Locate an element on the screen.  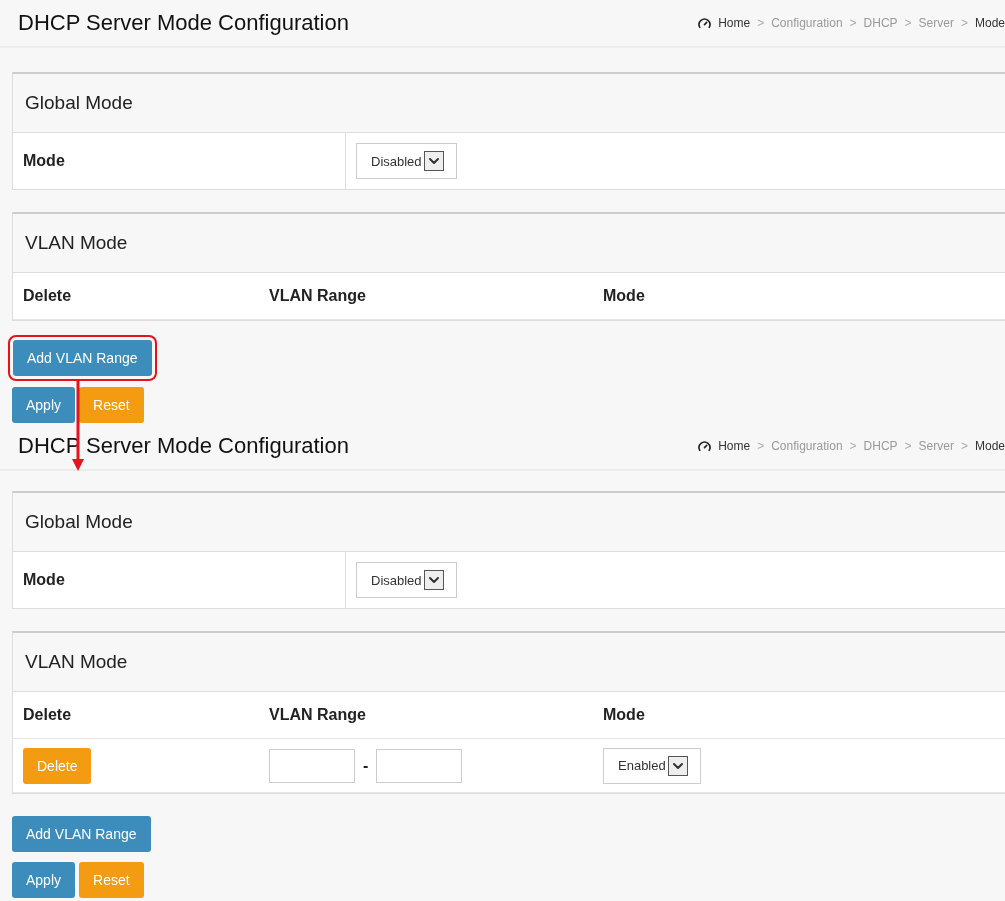
page-title: DHCP Server Mode Configuration is located at coordinates (183, 23).